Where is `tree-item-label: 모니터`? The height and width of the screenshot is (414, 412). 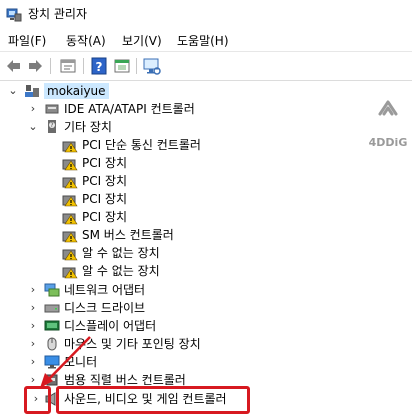
tree-item-label: 모니터 is located at coordinates (81, 362).